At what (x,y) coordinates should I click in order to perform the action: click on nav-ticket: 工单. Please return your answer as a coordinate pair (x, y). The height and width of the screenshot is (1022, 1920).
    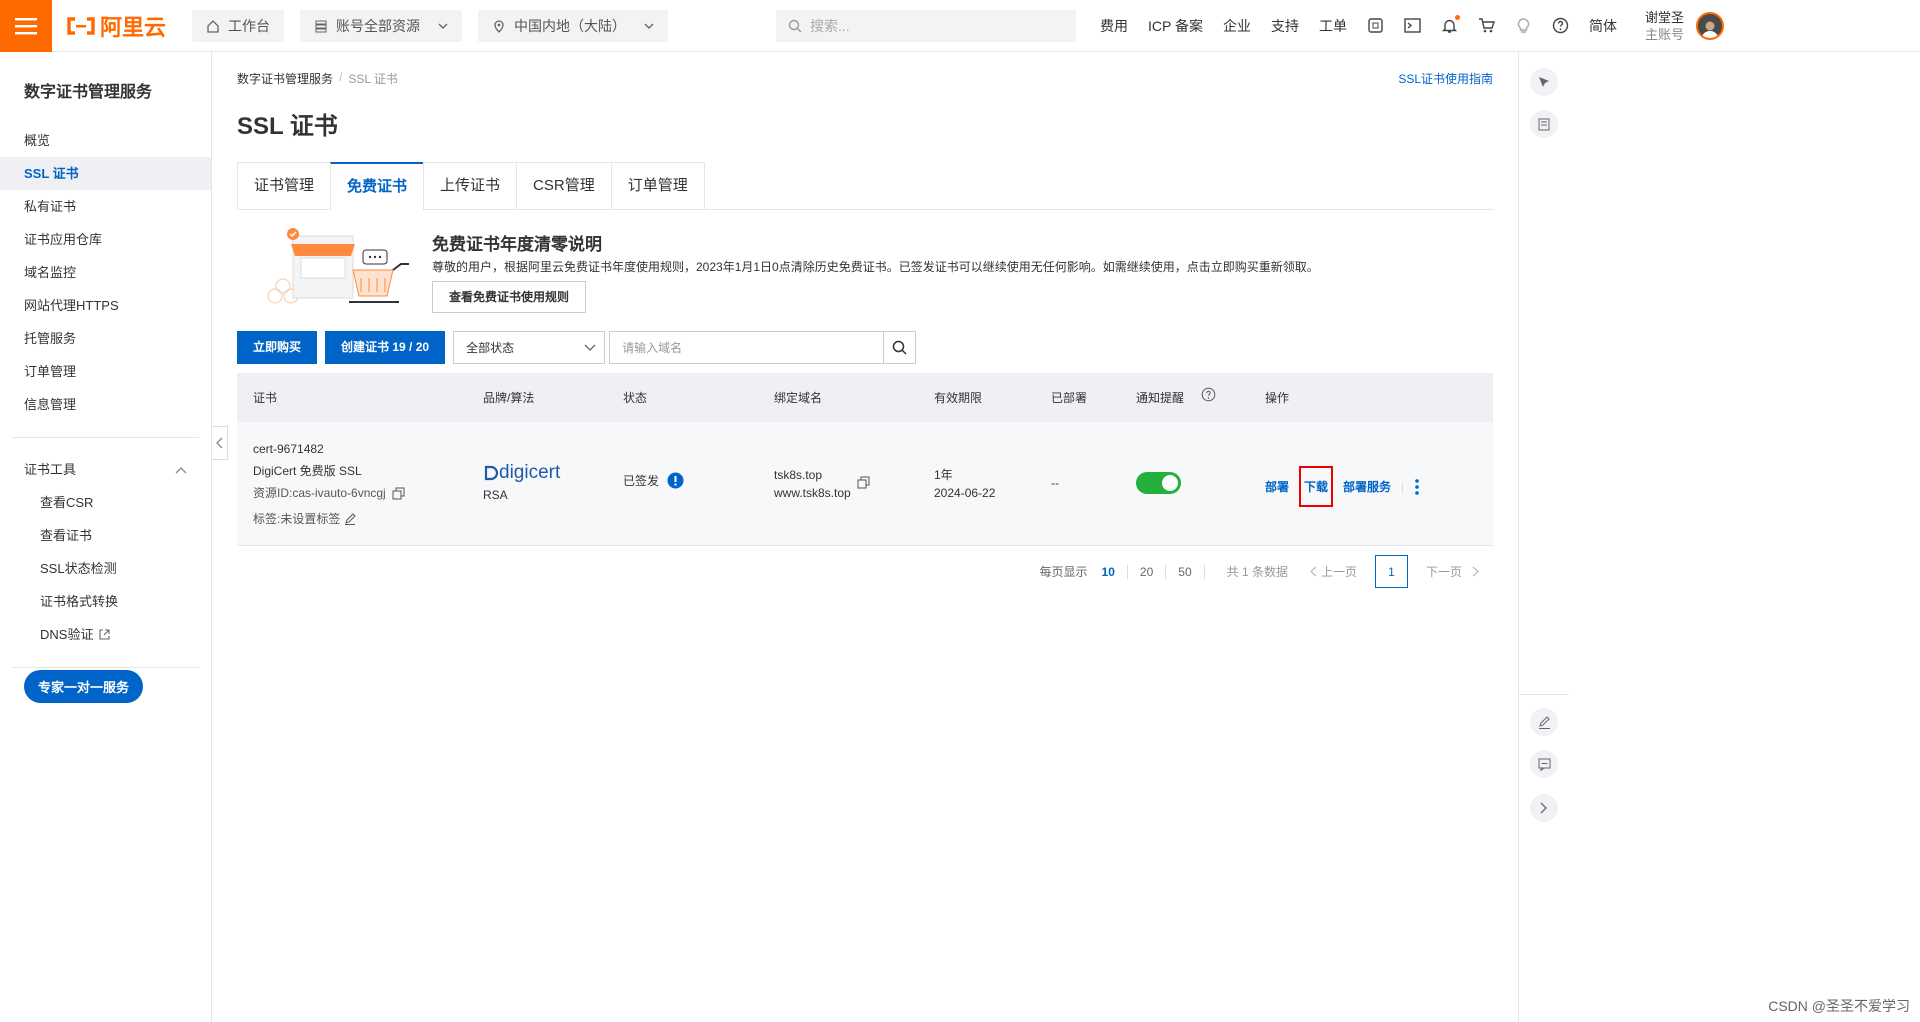
    Looking at the image, I should click on (1333, 26).